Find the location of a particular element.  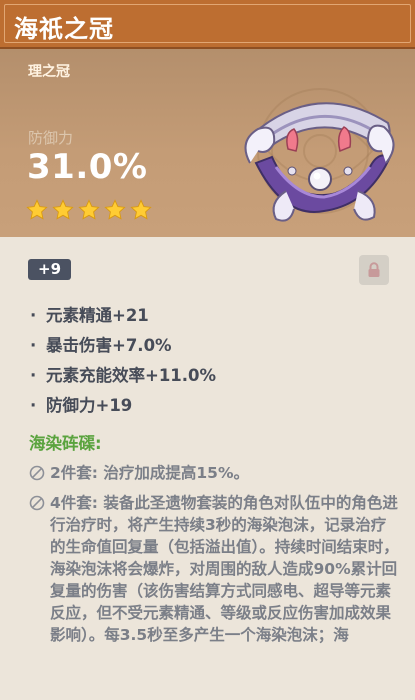

main-stat-label: 防御力 is located at coordinates (51, 138).